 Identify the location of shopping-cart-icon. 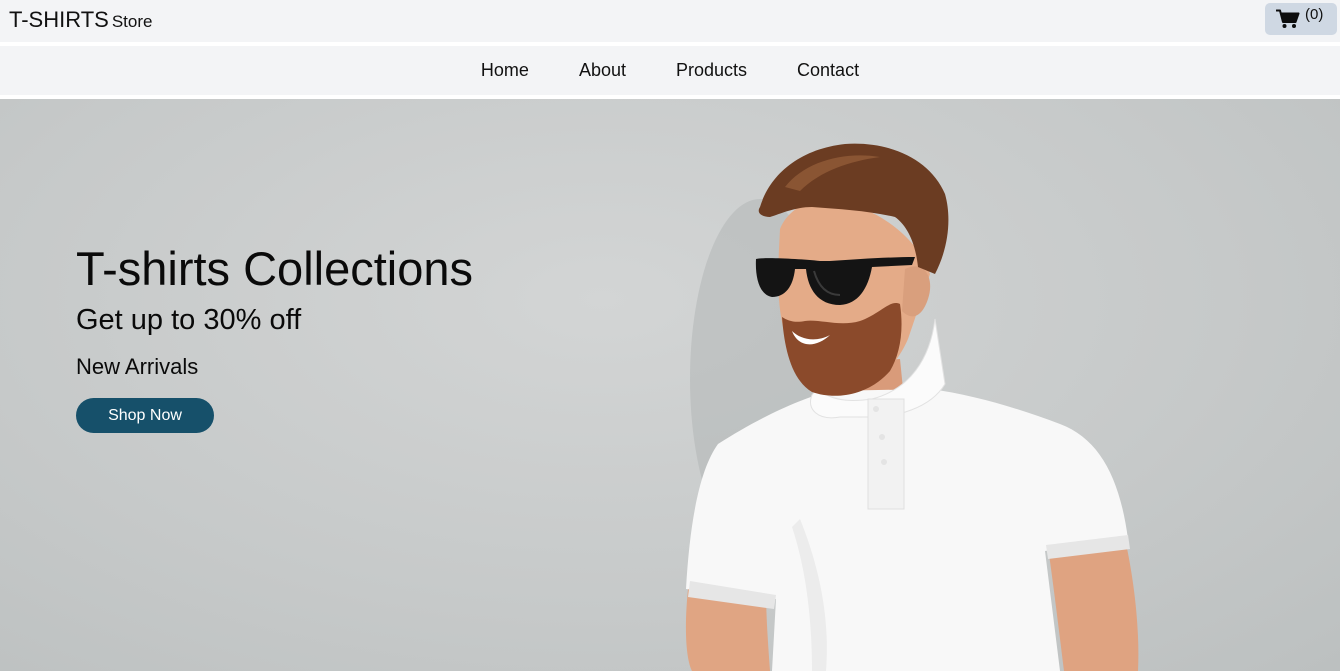
(1288, 18).